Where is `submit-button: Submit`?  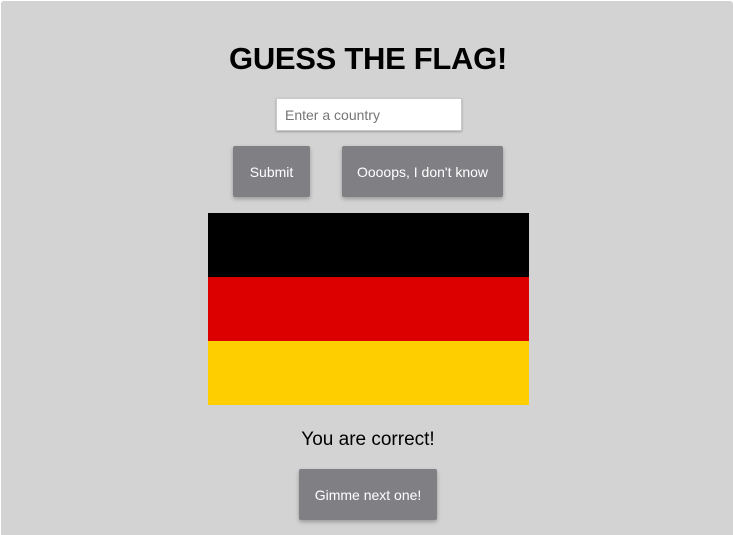
submit-button: Submit is located at coordinates (271, 171).